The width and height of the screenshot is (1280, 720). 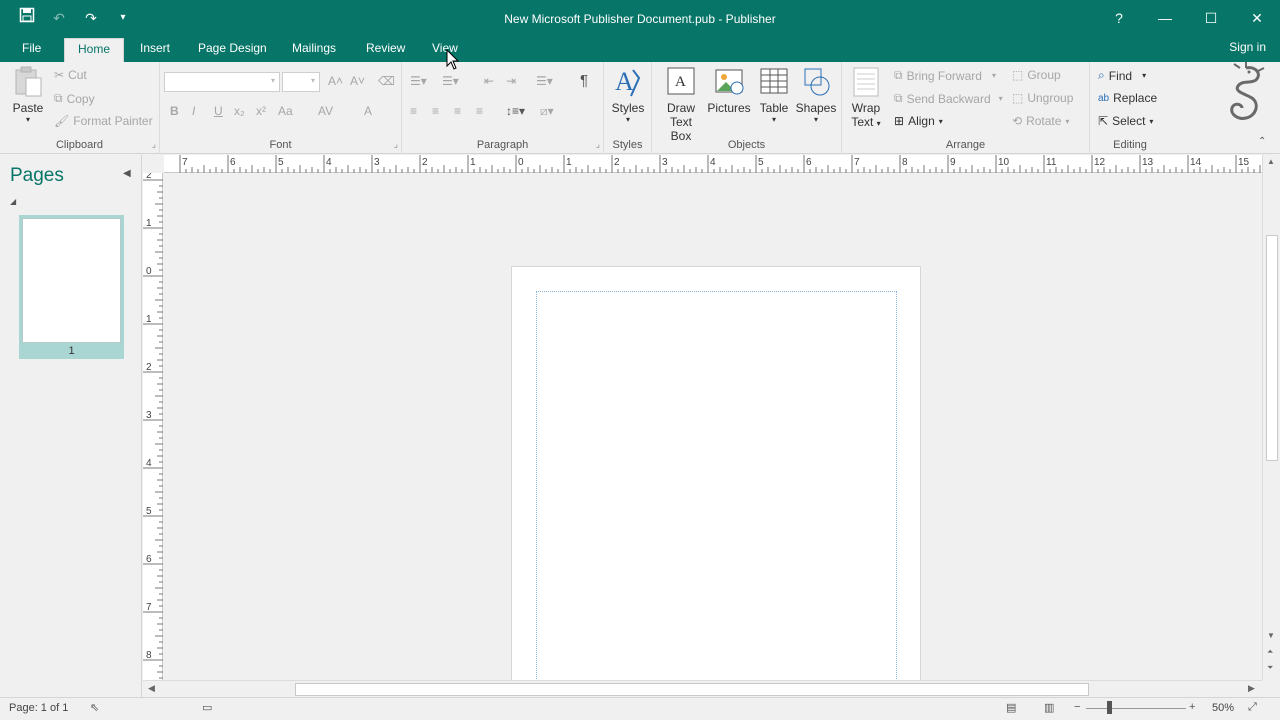 I want to click on align-center-icon: ≡, so click(x=435, y=111).